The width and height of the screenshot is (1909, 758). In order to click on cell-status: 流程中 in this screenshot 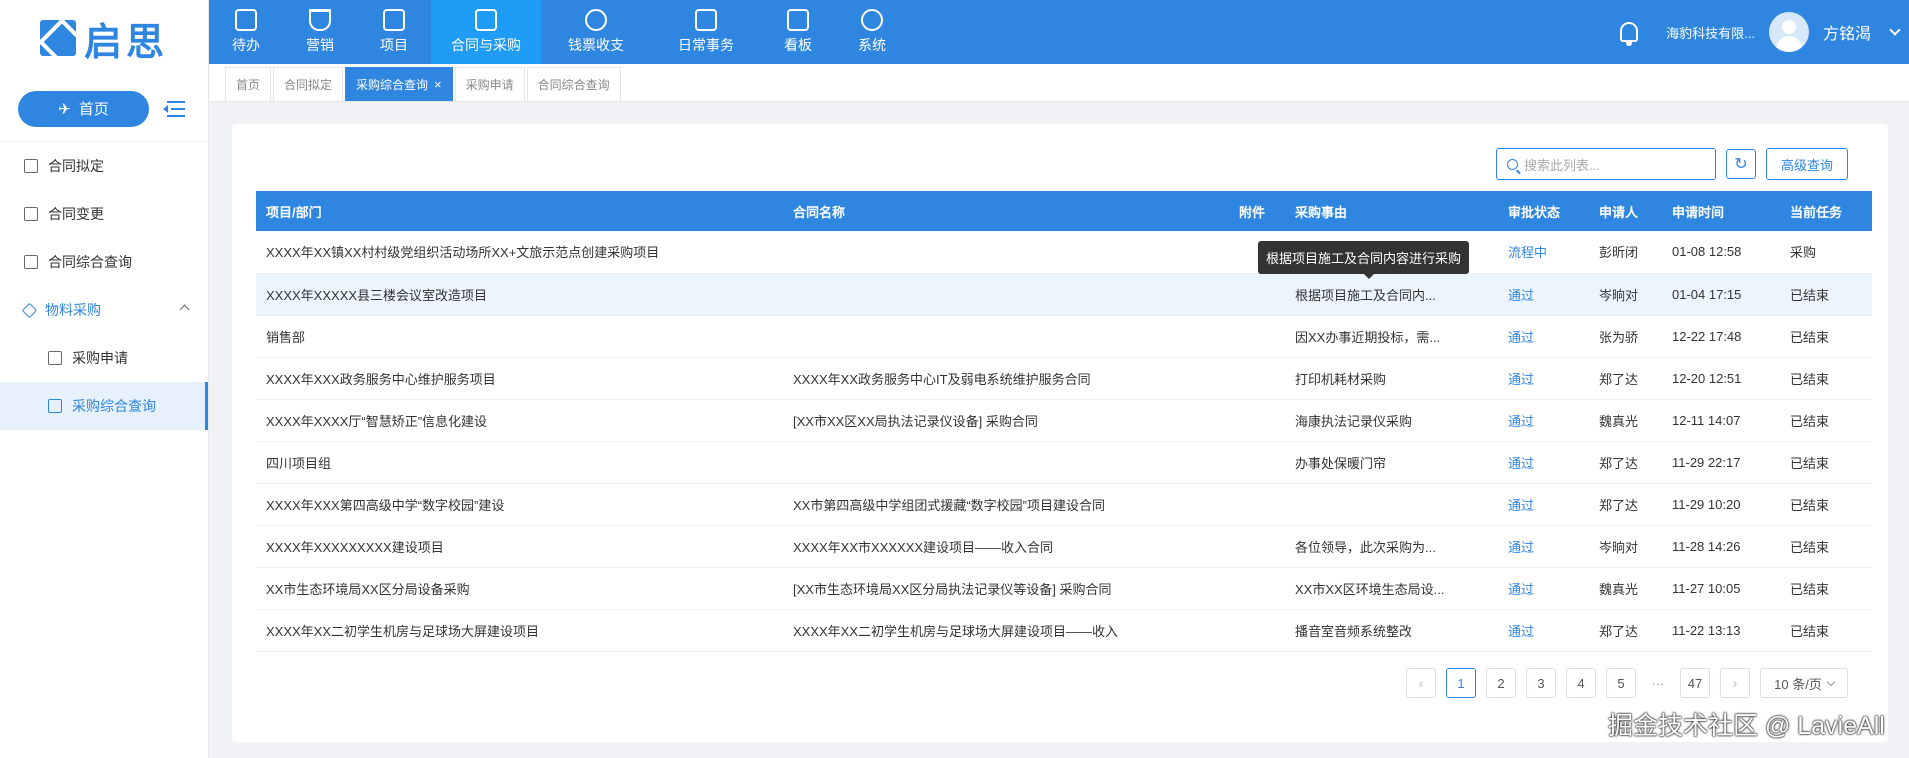, I will do `click(1543, 252)`.